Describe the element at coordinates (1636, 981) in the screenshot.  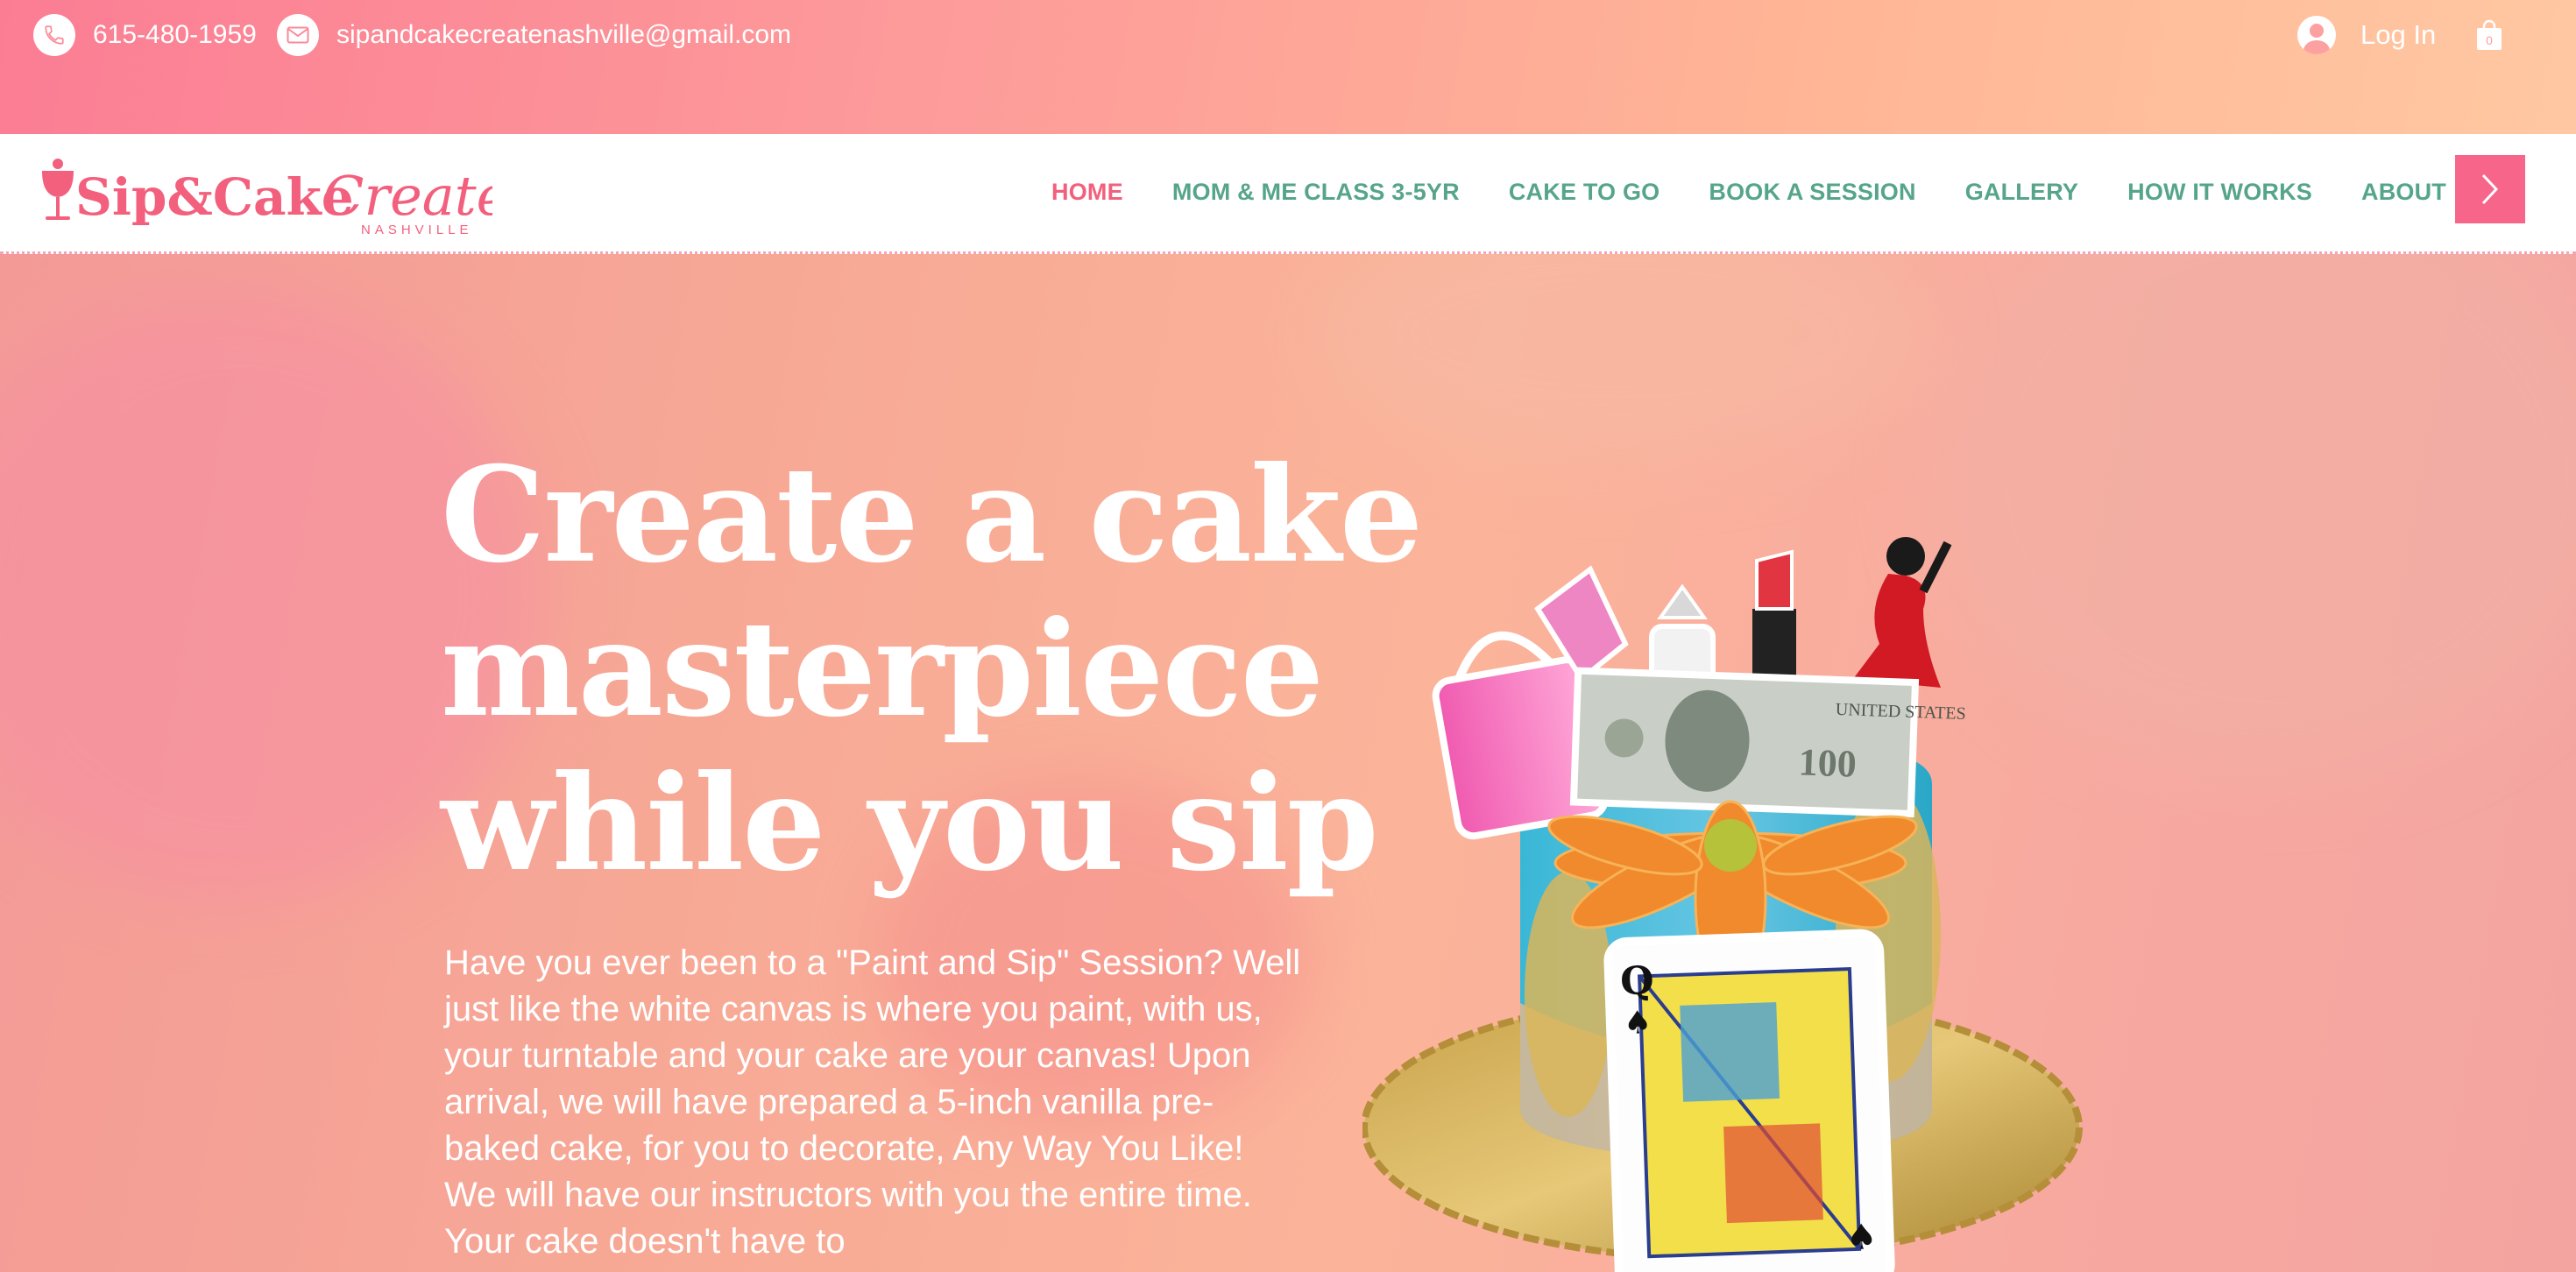
I see `card-rank: Q` at that location.